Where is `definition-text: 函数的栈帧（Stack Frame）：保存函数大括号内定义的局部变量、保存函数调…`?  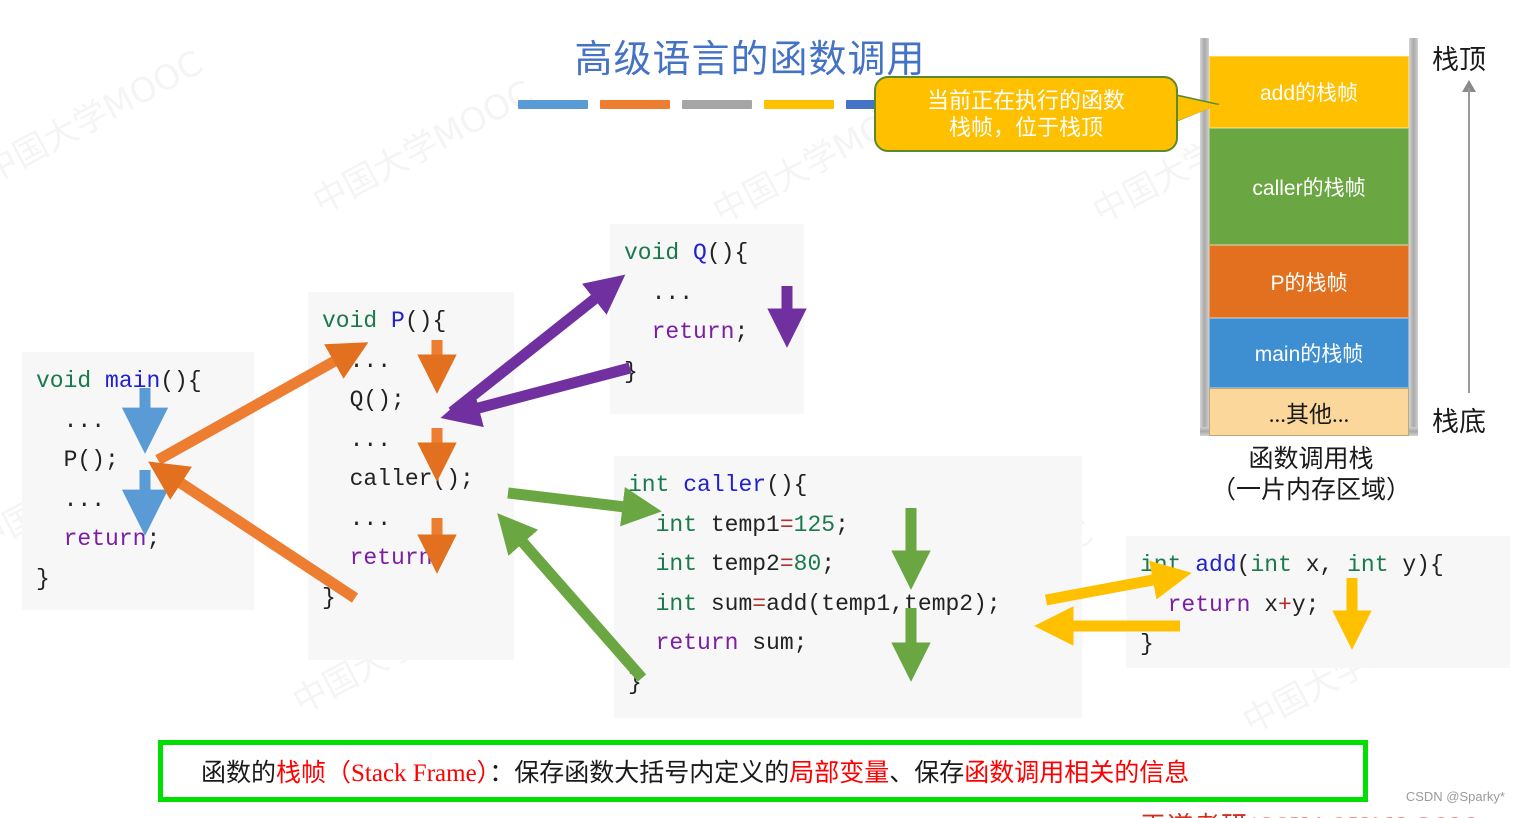
definition-text: 函数的栈帧（Stack Frame）：保存函数大括号内定义的局部变量、保存函数调… is located at coordinates (695, 771).